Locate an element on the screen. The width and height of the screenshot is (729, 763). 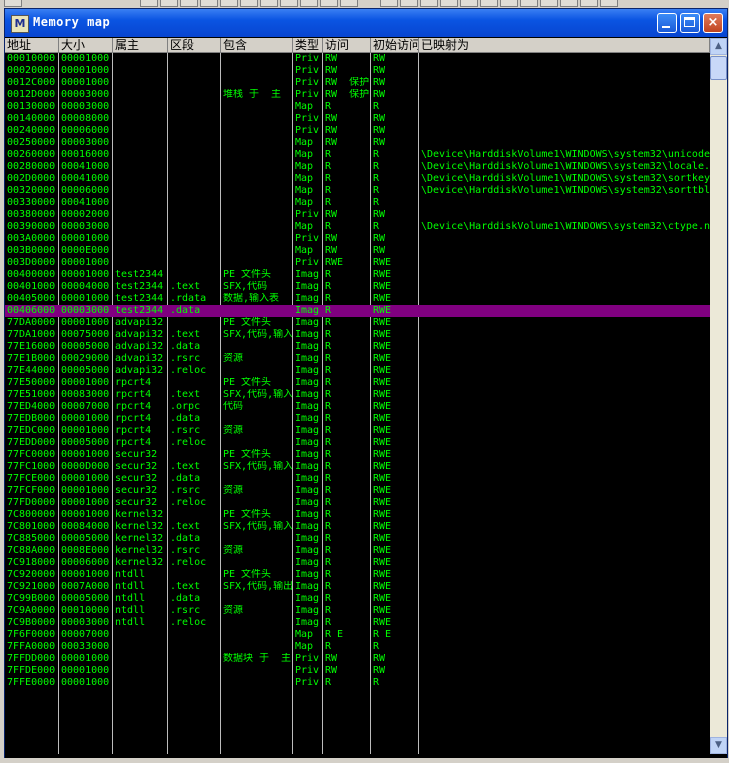
table-row: 77E44000 00005000 advapi32 .reloc Imag R RWE is located at coordinates (357, 371).